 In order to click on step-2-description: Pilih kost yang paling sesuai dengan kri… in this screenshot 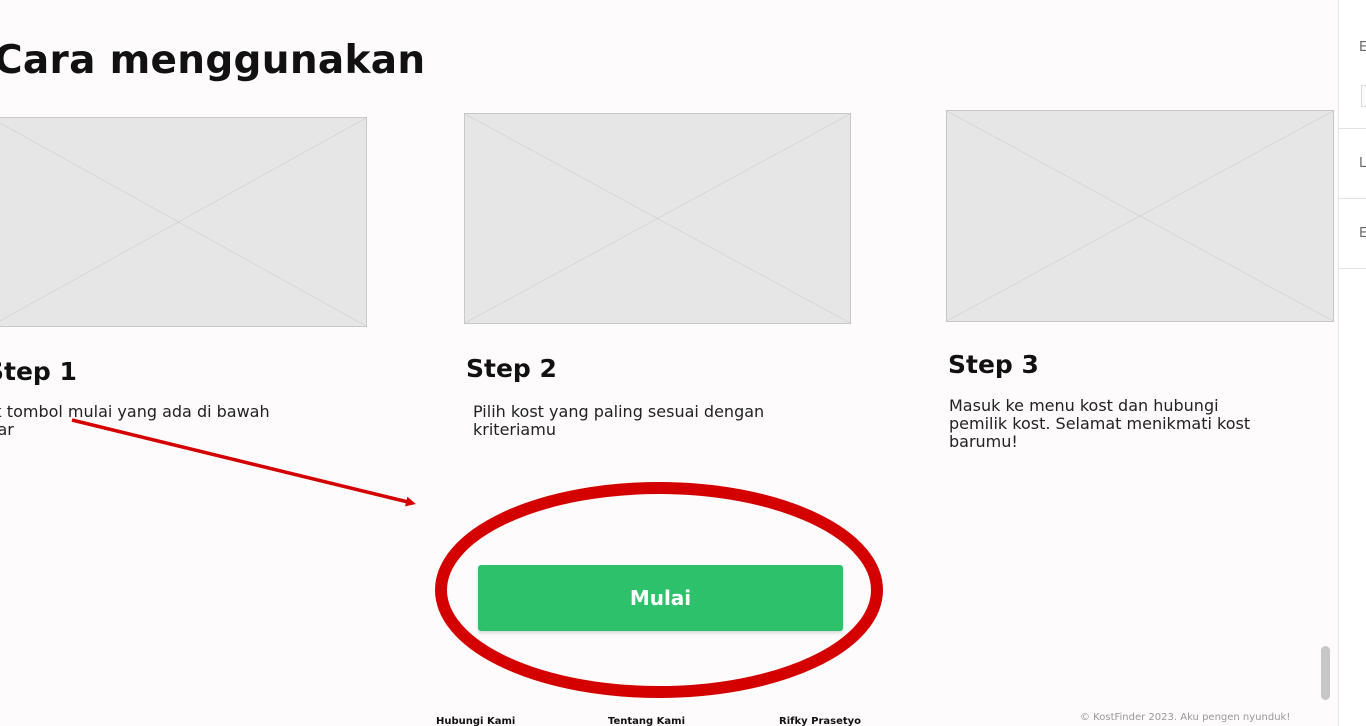, I will do `click(673, 421)`.